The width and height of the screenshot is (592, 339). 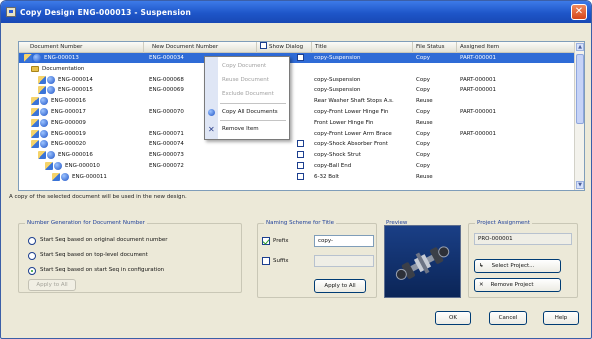 I want to click on radio-original-number-button, so click(x=32, y=240).